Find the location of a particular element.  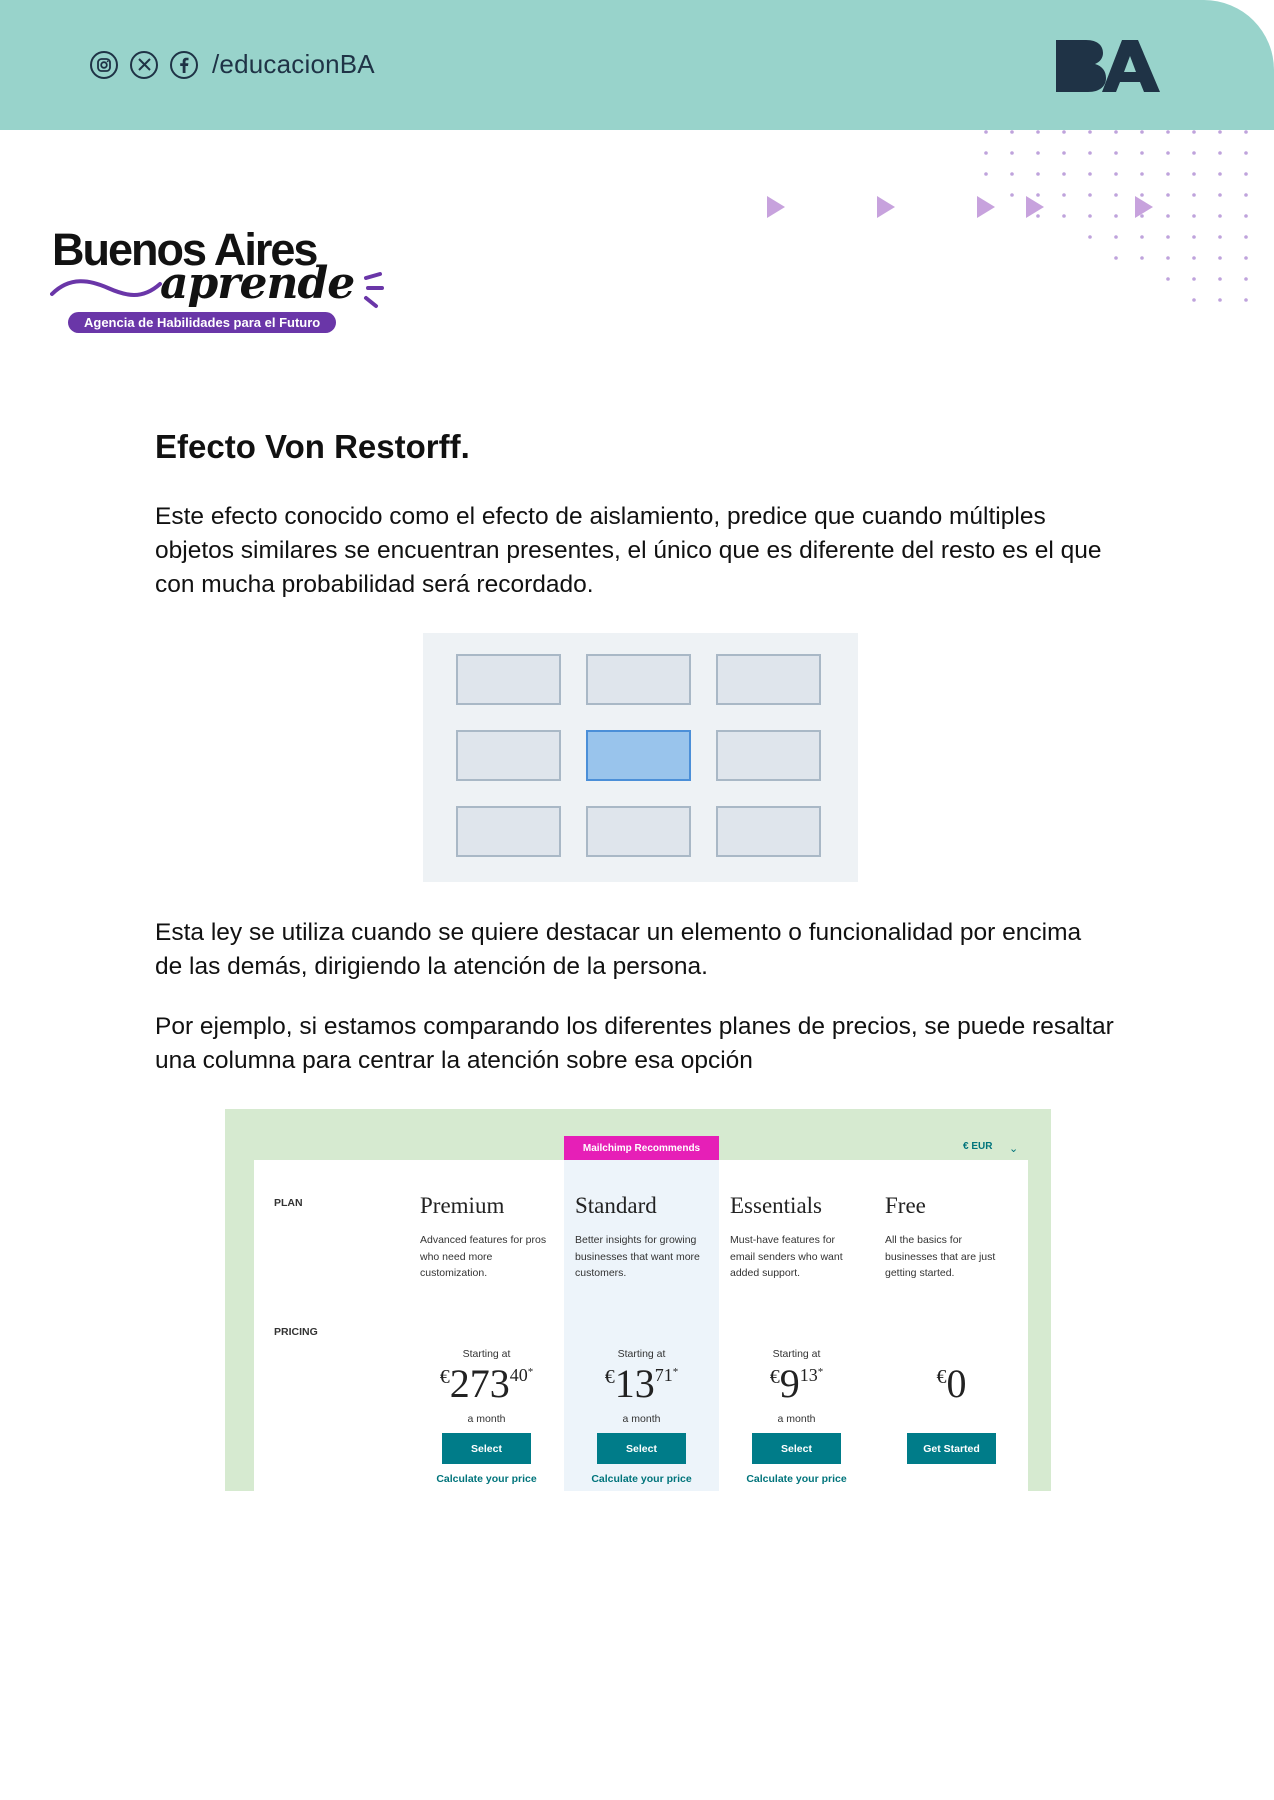

page-title: Efecto Von Restorff. is located at coordinates (312, 446).